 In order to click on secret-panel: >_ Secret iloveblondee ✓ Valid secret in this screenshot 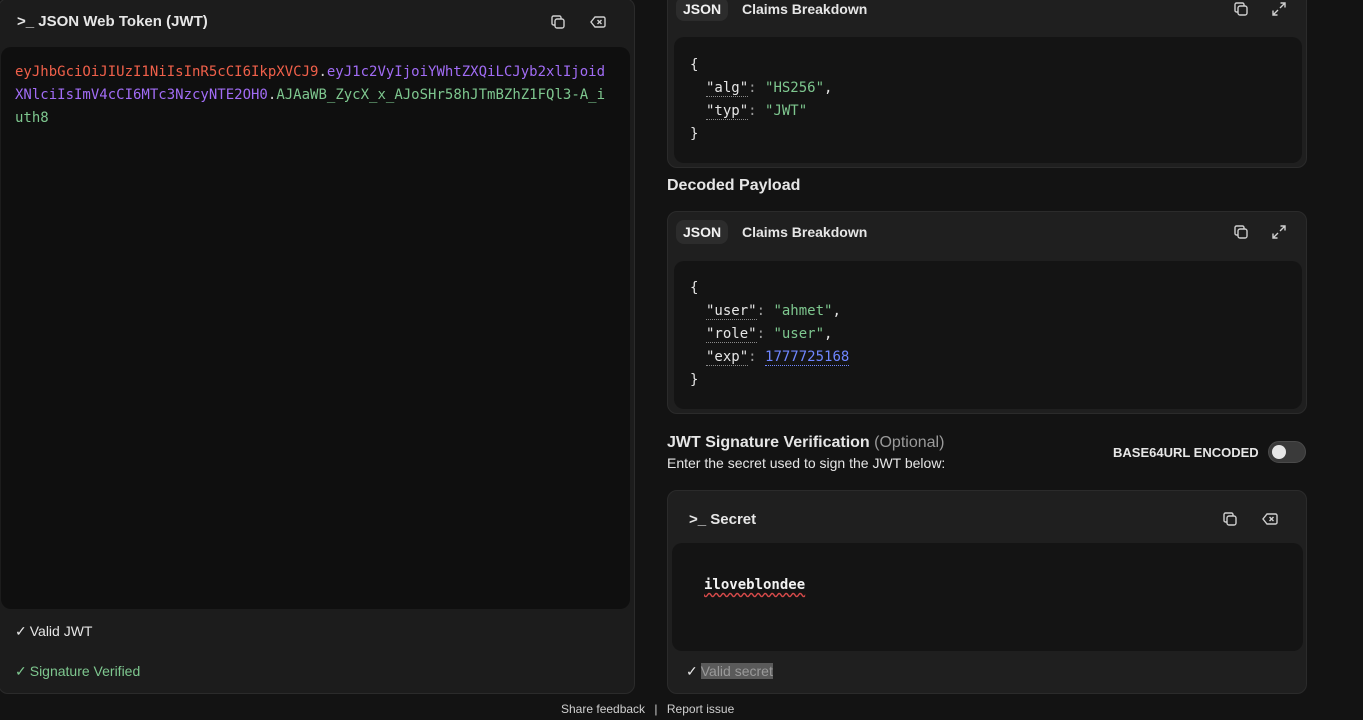, I will do `click(987, 592)`.